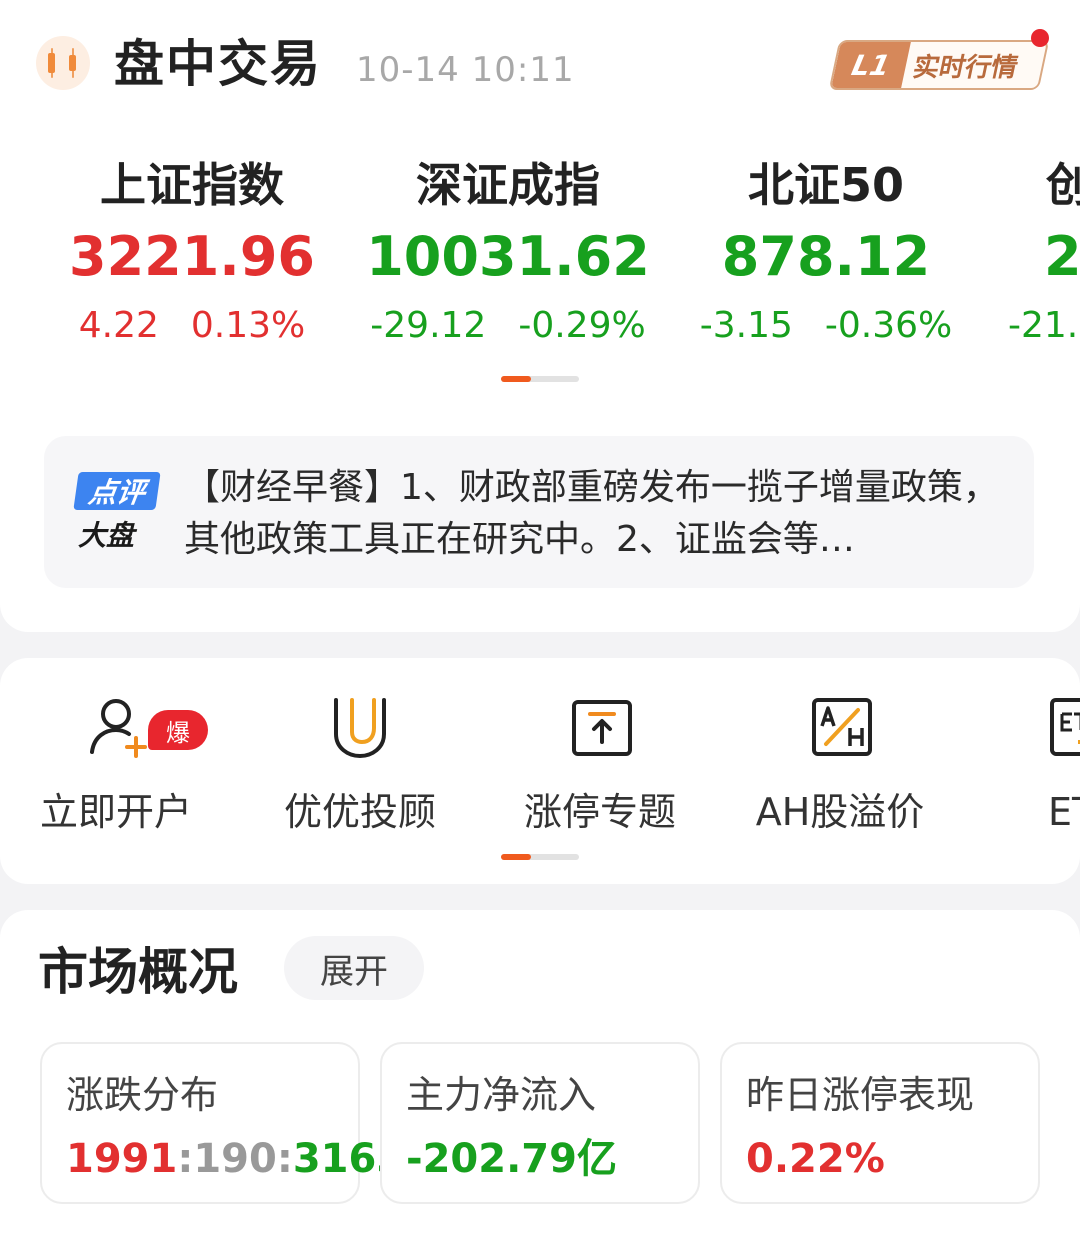 The height and width of the screenshot is (1258, 1080). I want to click on flat-count: 190, so click(235, 1159).